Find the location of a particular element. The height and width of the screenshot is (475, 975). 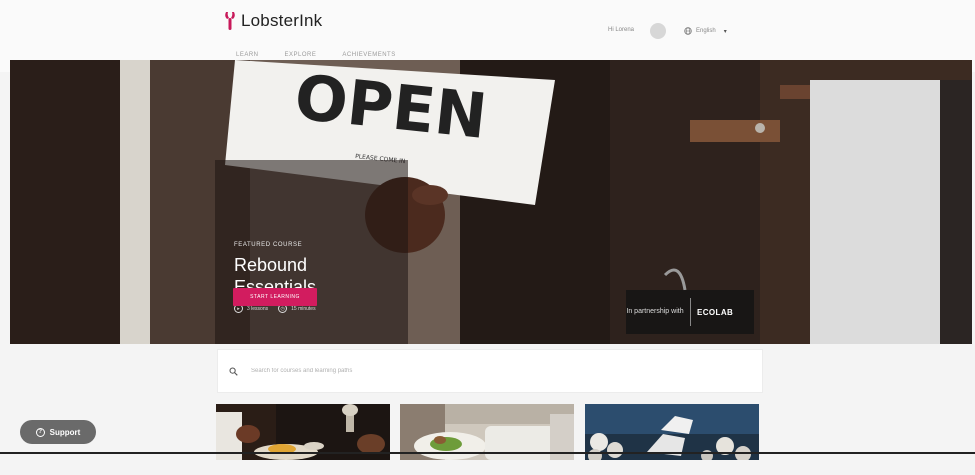

avatar is located at coordinates (658, 31).